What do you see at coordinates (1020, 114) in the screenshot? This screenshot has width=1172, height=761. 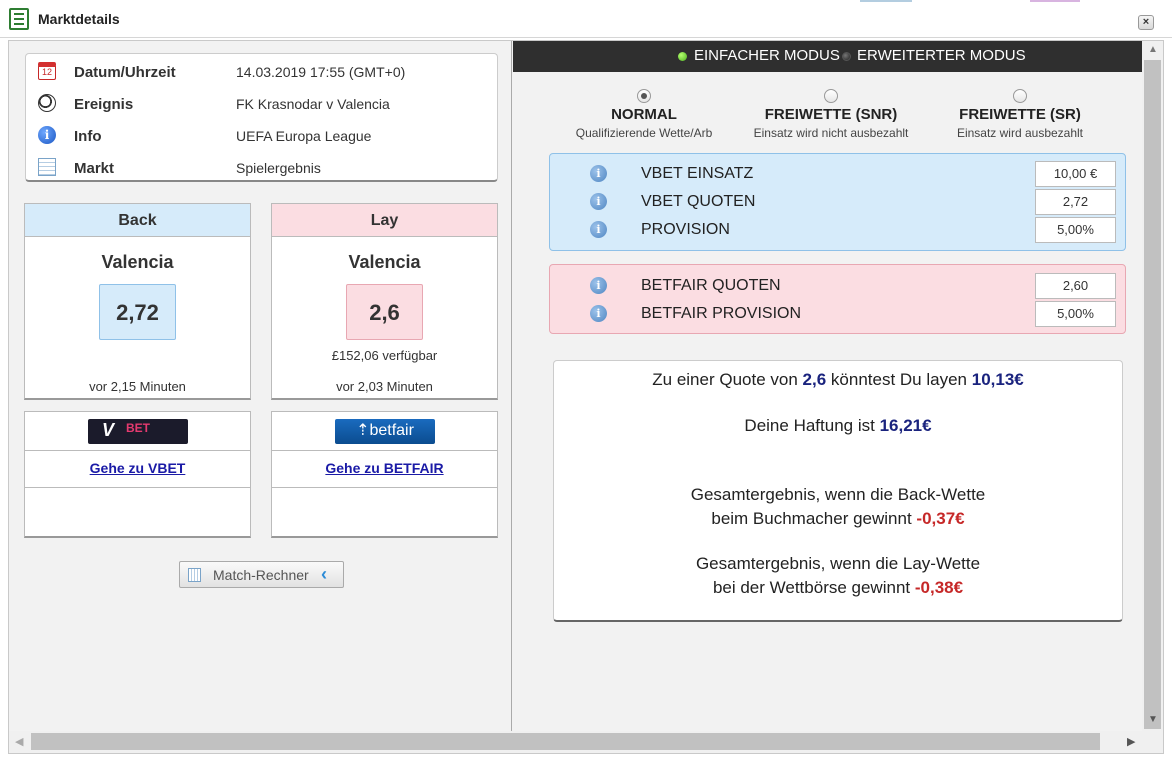 I see `option-sr-title: FREIWETTE (SR)` at bounding box center [1020, 114].